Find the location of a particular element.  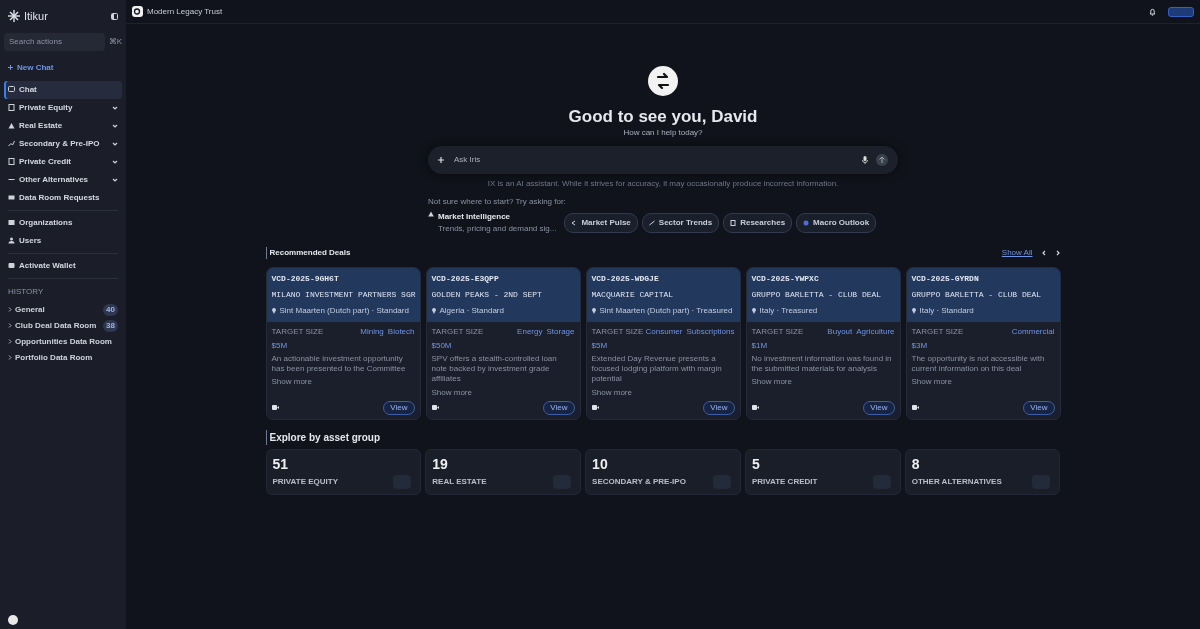

microphone-icon is located at coordinates (865, 159).